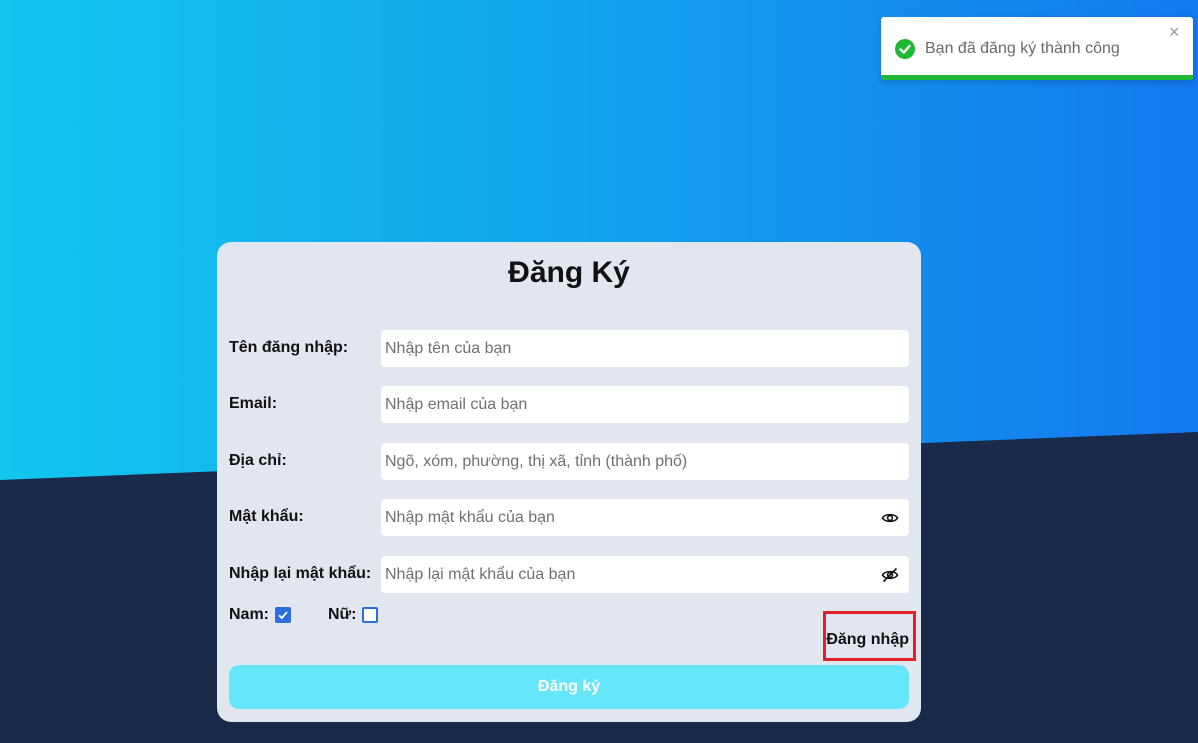 The image size is (1198, 743). I want to click on password-row: Mật khẩu:, so click(569, 517).